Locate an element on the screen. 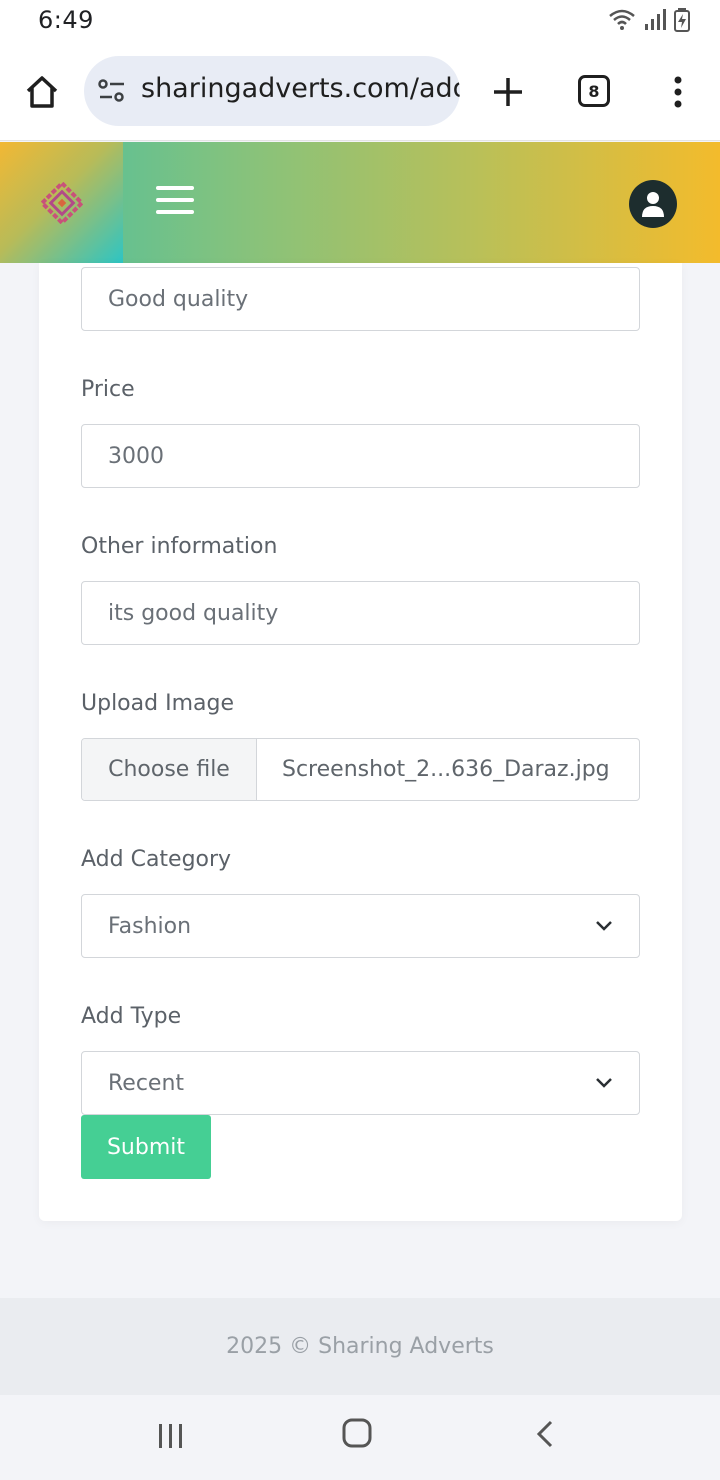 This screenshot has width=720, height=1480. browser-home-button is located at coordinates (42, 92).